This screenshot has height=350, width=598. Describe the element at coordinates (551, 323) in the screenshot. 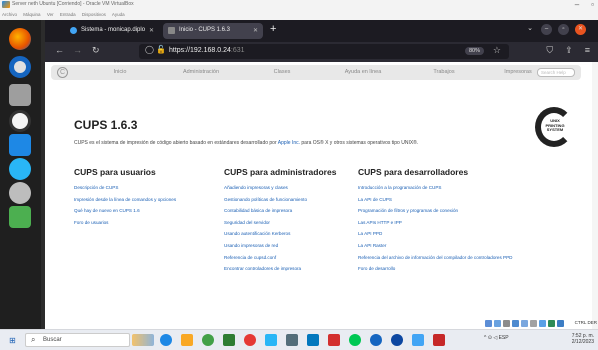

I see `recording-icon` at that location.